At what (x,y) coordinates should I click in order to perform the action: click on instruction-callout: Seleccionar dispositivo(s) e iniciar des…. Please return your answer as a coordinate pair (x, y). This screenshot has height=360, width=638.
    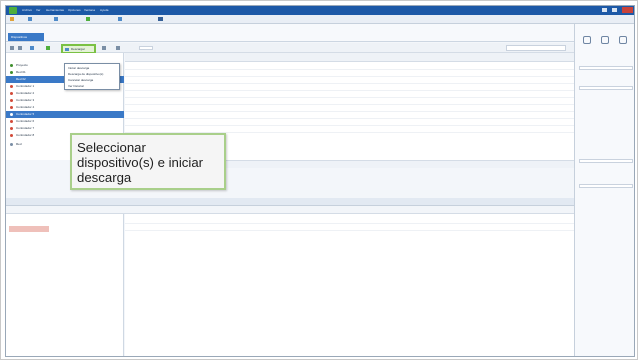
    Looking at the image, I should click on (148, 161).